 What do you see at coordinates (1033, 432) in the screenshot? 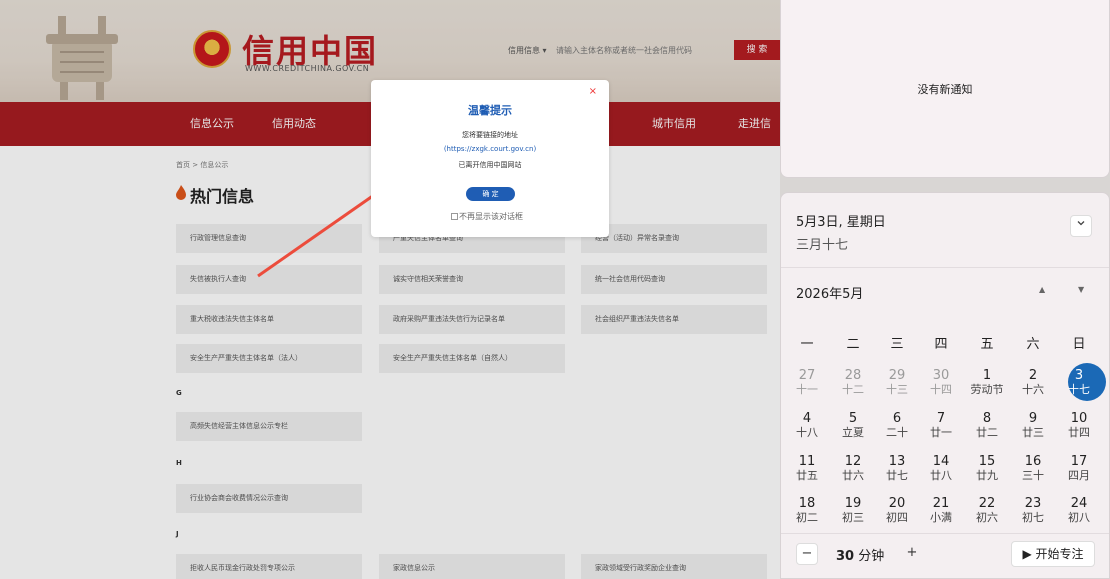
I see `lunar-label: 廿三` at bounding box center [1033, 432].